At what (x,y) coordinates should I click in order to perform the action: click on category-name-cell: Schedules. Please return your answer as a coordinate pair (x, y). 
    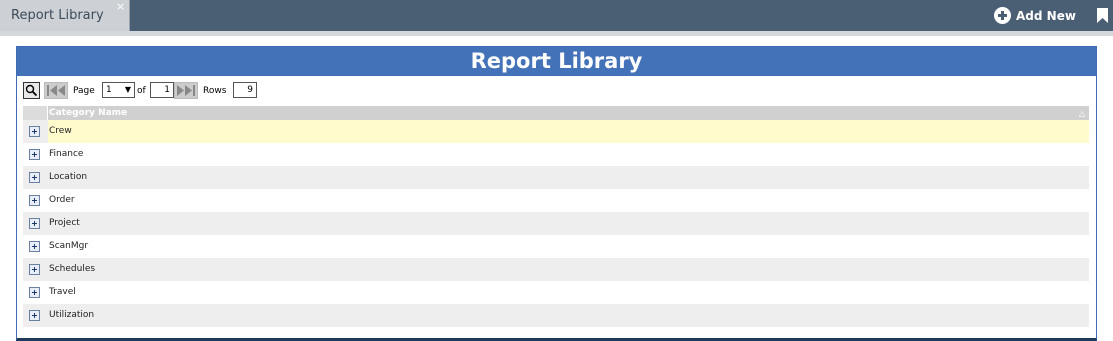
    Looking at the image, I should click on (72, 269).